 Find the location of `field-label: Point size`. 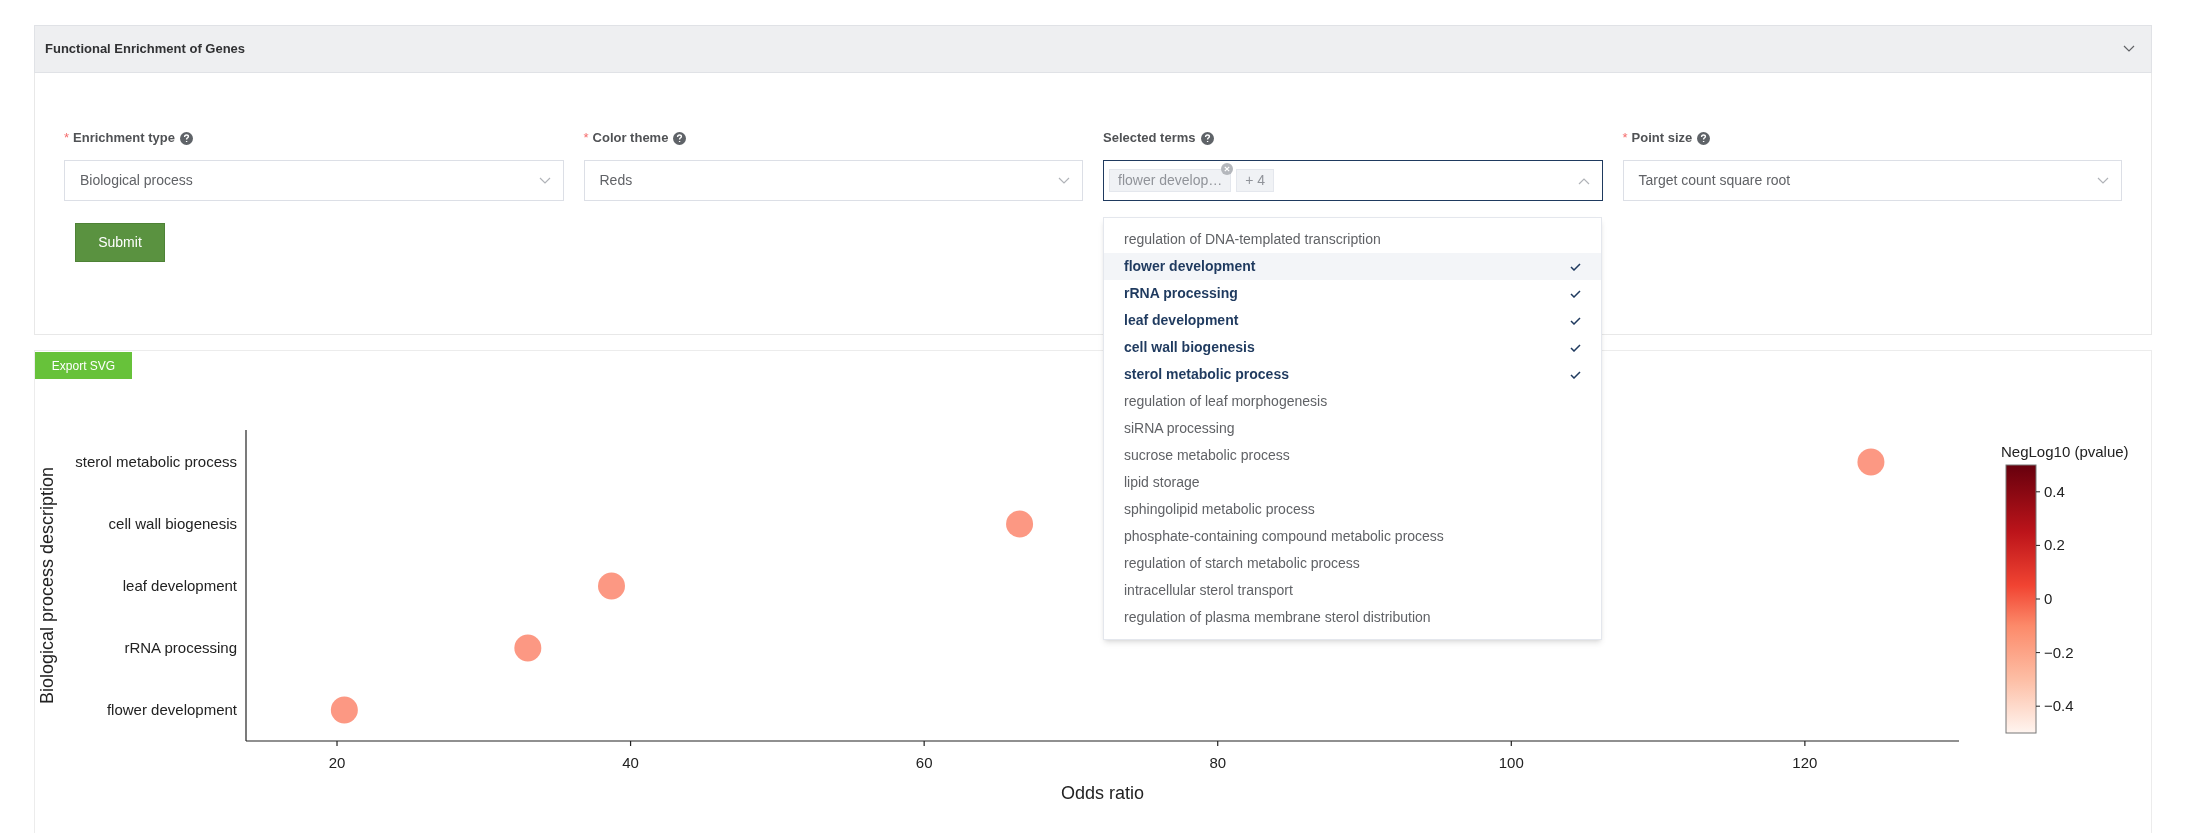

field-label: Point size is located at coordinates (1662, 138).